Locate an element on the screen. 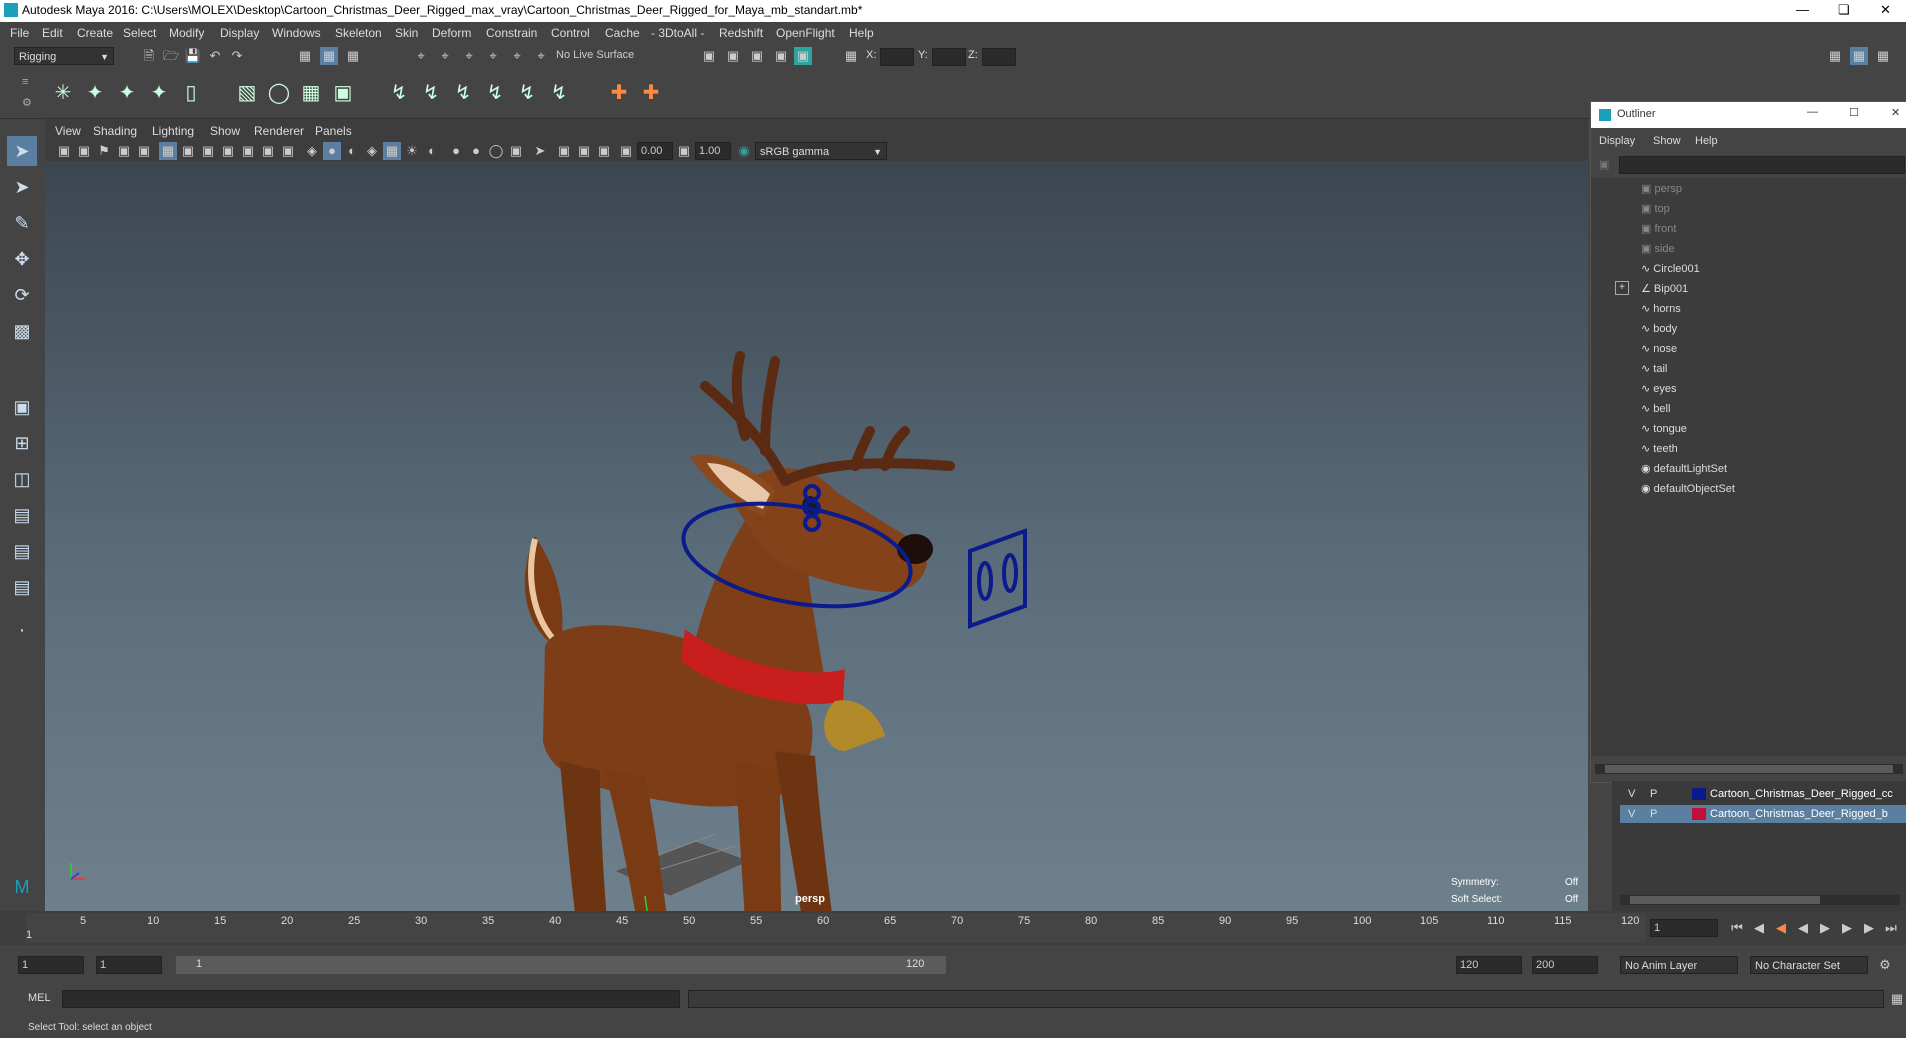 The image size is (1906, 1038). attribute-editor-icon: ▦ is located at coordinates (1859, 56).